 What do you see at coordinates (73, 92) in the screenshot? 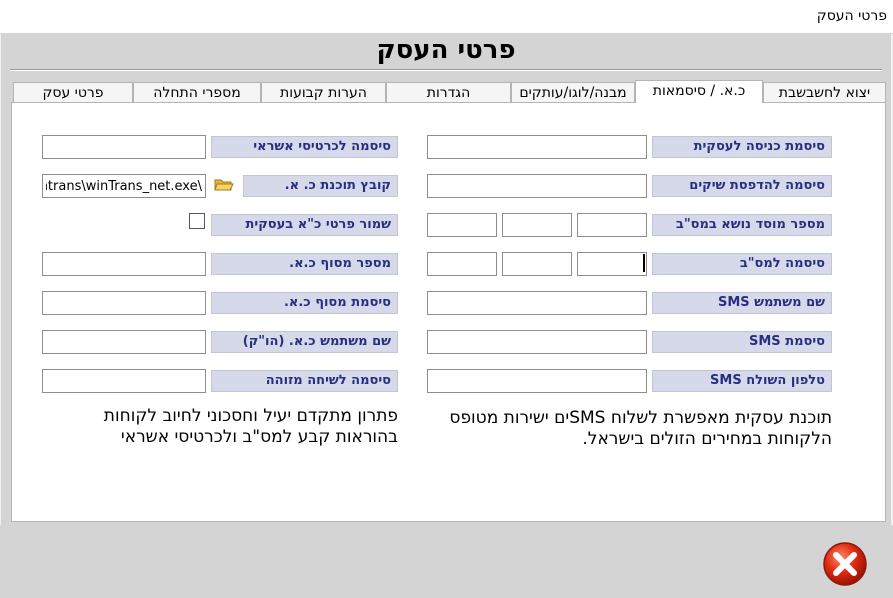
I see `tab-business-details: פרטי עסק` at bounding box center [73, 92].